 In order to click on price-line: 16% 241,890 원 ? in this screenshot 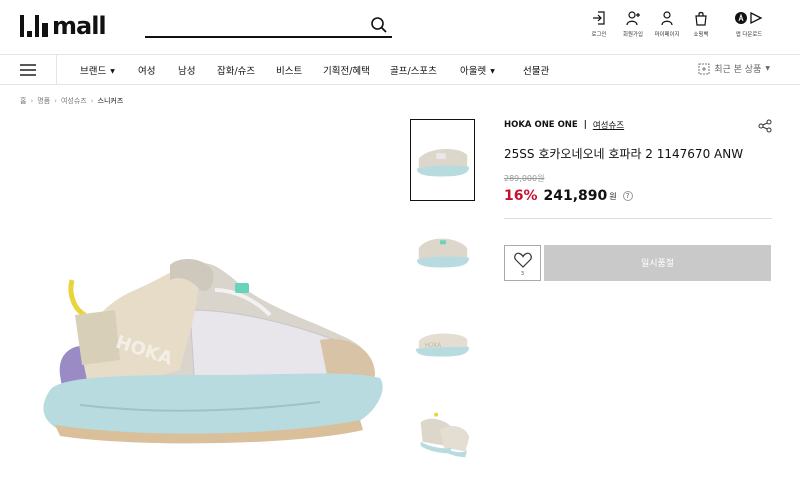, I will do `click(638, 196)`.